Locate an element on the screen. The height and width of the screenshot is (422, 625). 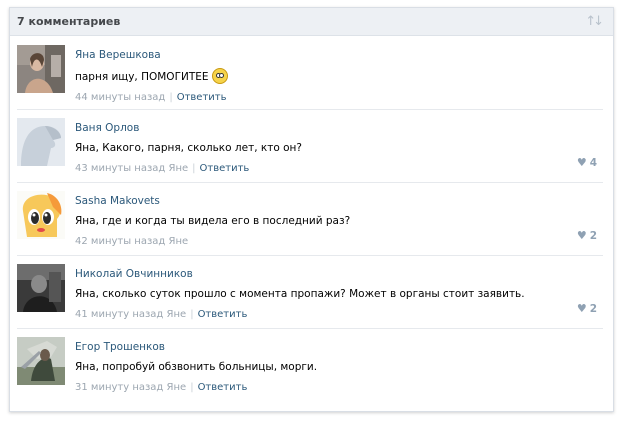
comment-author: Егор Трошенков is located at coordinates (334, 347).